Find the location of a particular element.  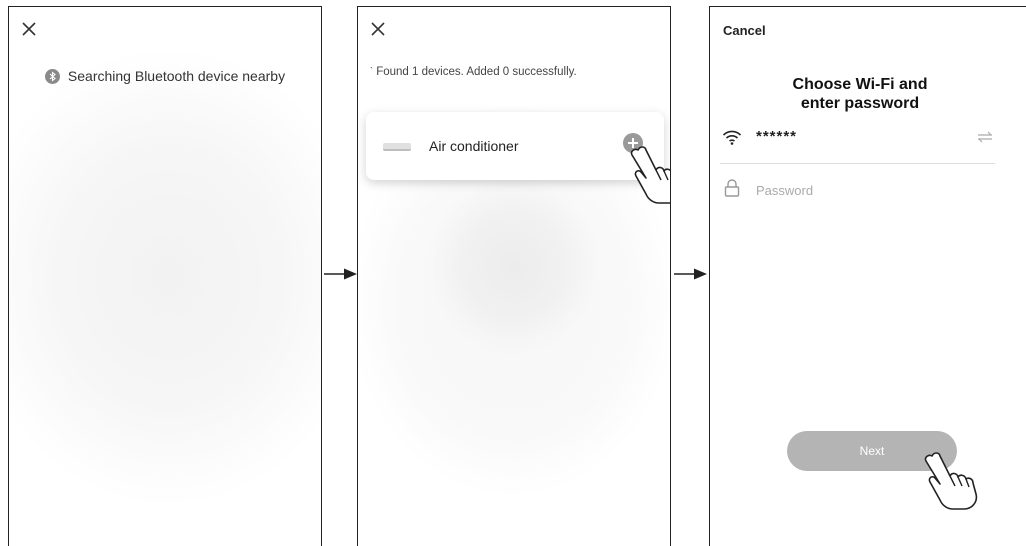

page-title: Choose Wi-Fi and enter password is located at coordinates (860, 94).